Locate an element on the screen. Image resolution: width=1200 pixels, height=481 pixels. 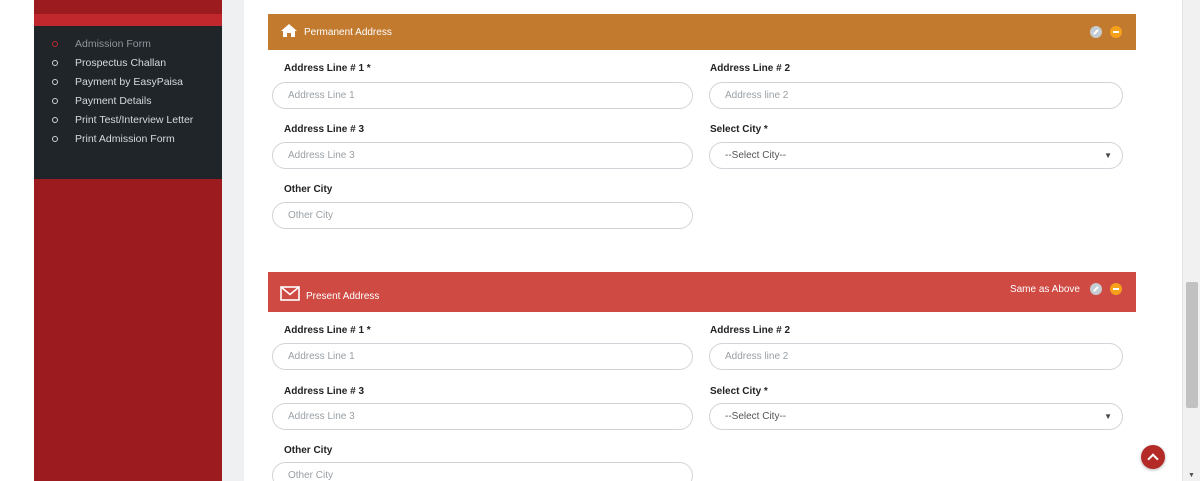
sidebar-item-admission-form: Admission Form is located at coordinates (128, 43).